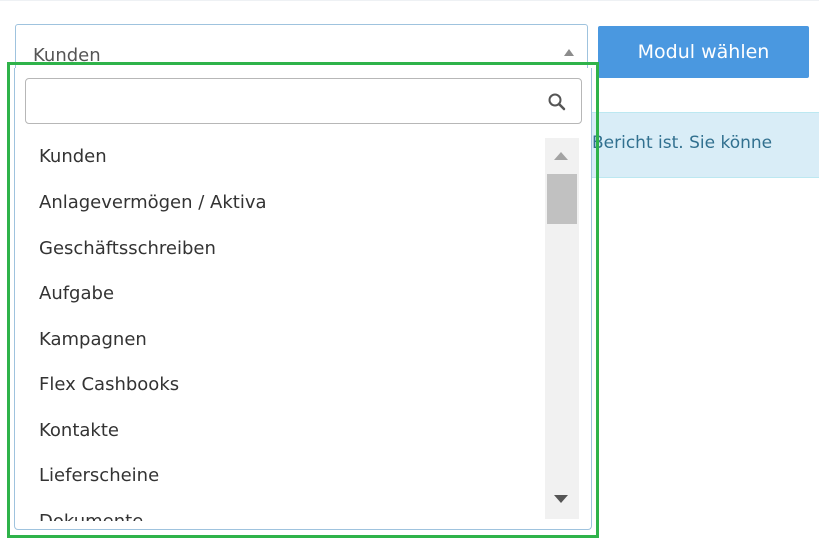  Describe the element at coordinates (569, 52) in the screenshot. I see `caret-up-icon` at that location.